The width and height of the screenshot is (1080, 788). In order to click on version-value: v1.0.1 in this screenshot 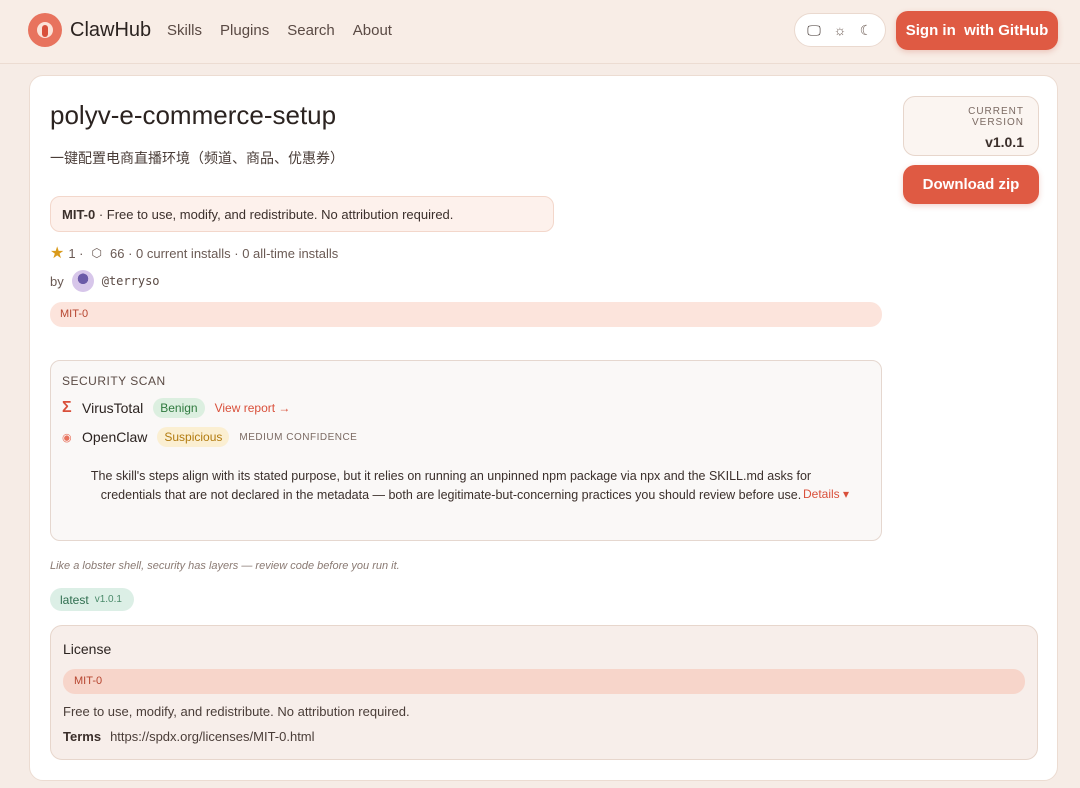, I will do `click(1004, 142)`.